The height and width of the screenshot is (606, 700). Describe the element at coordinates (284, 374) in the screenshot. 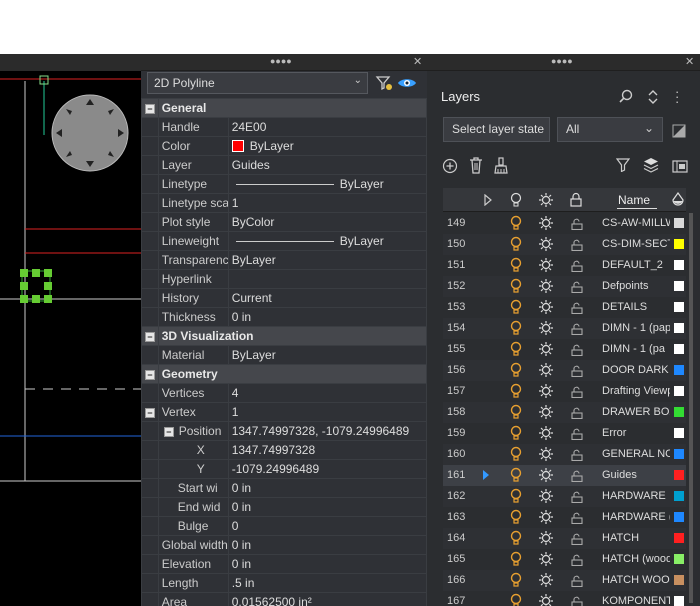

I see `section-geometry: − Geometry` at that location.